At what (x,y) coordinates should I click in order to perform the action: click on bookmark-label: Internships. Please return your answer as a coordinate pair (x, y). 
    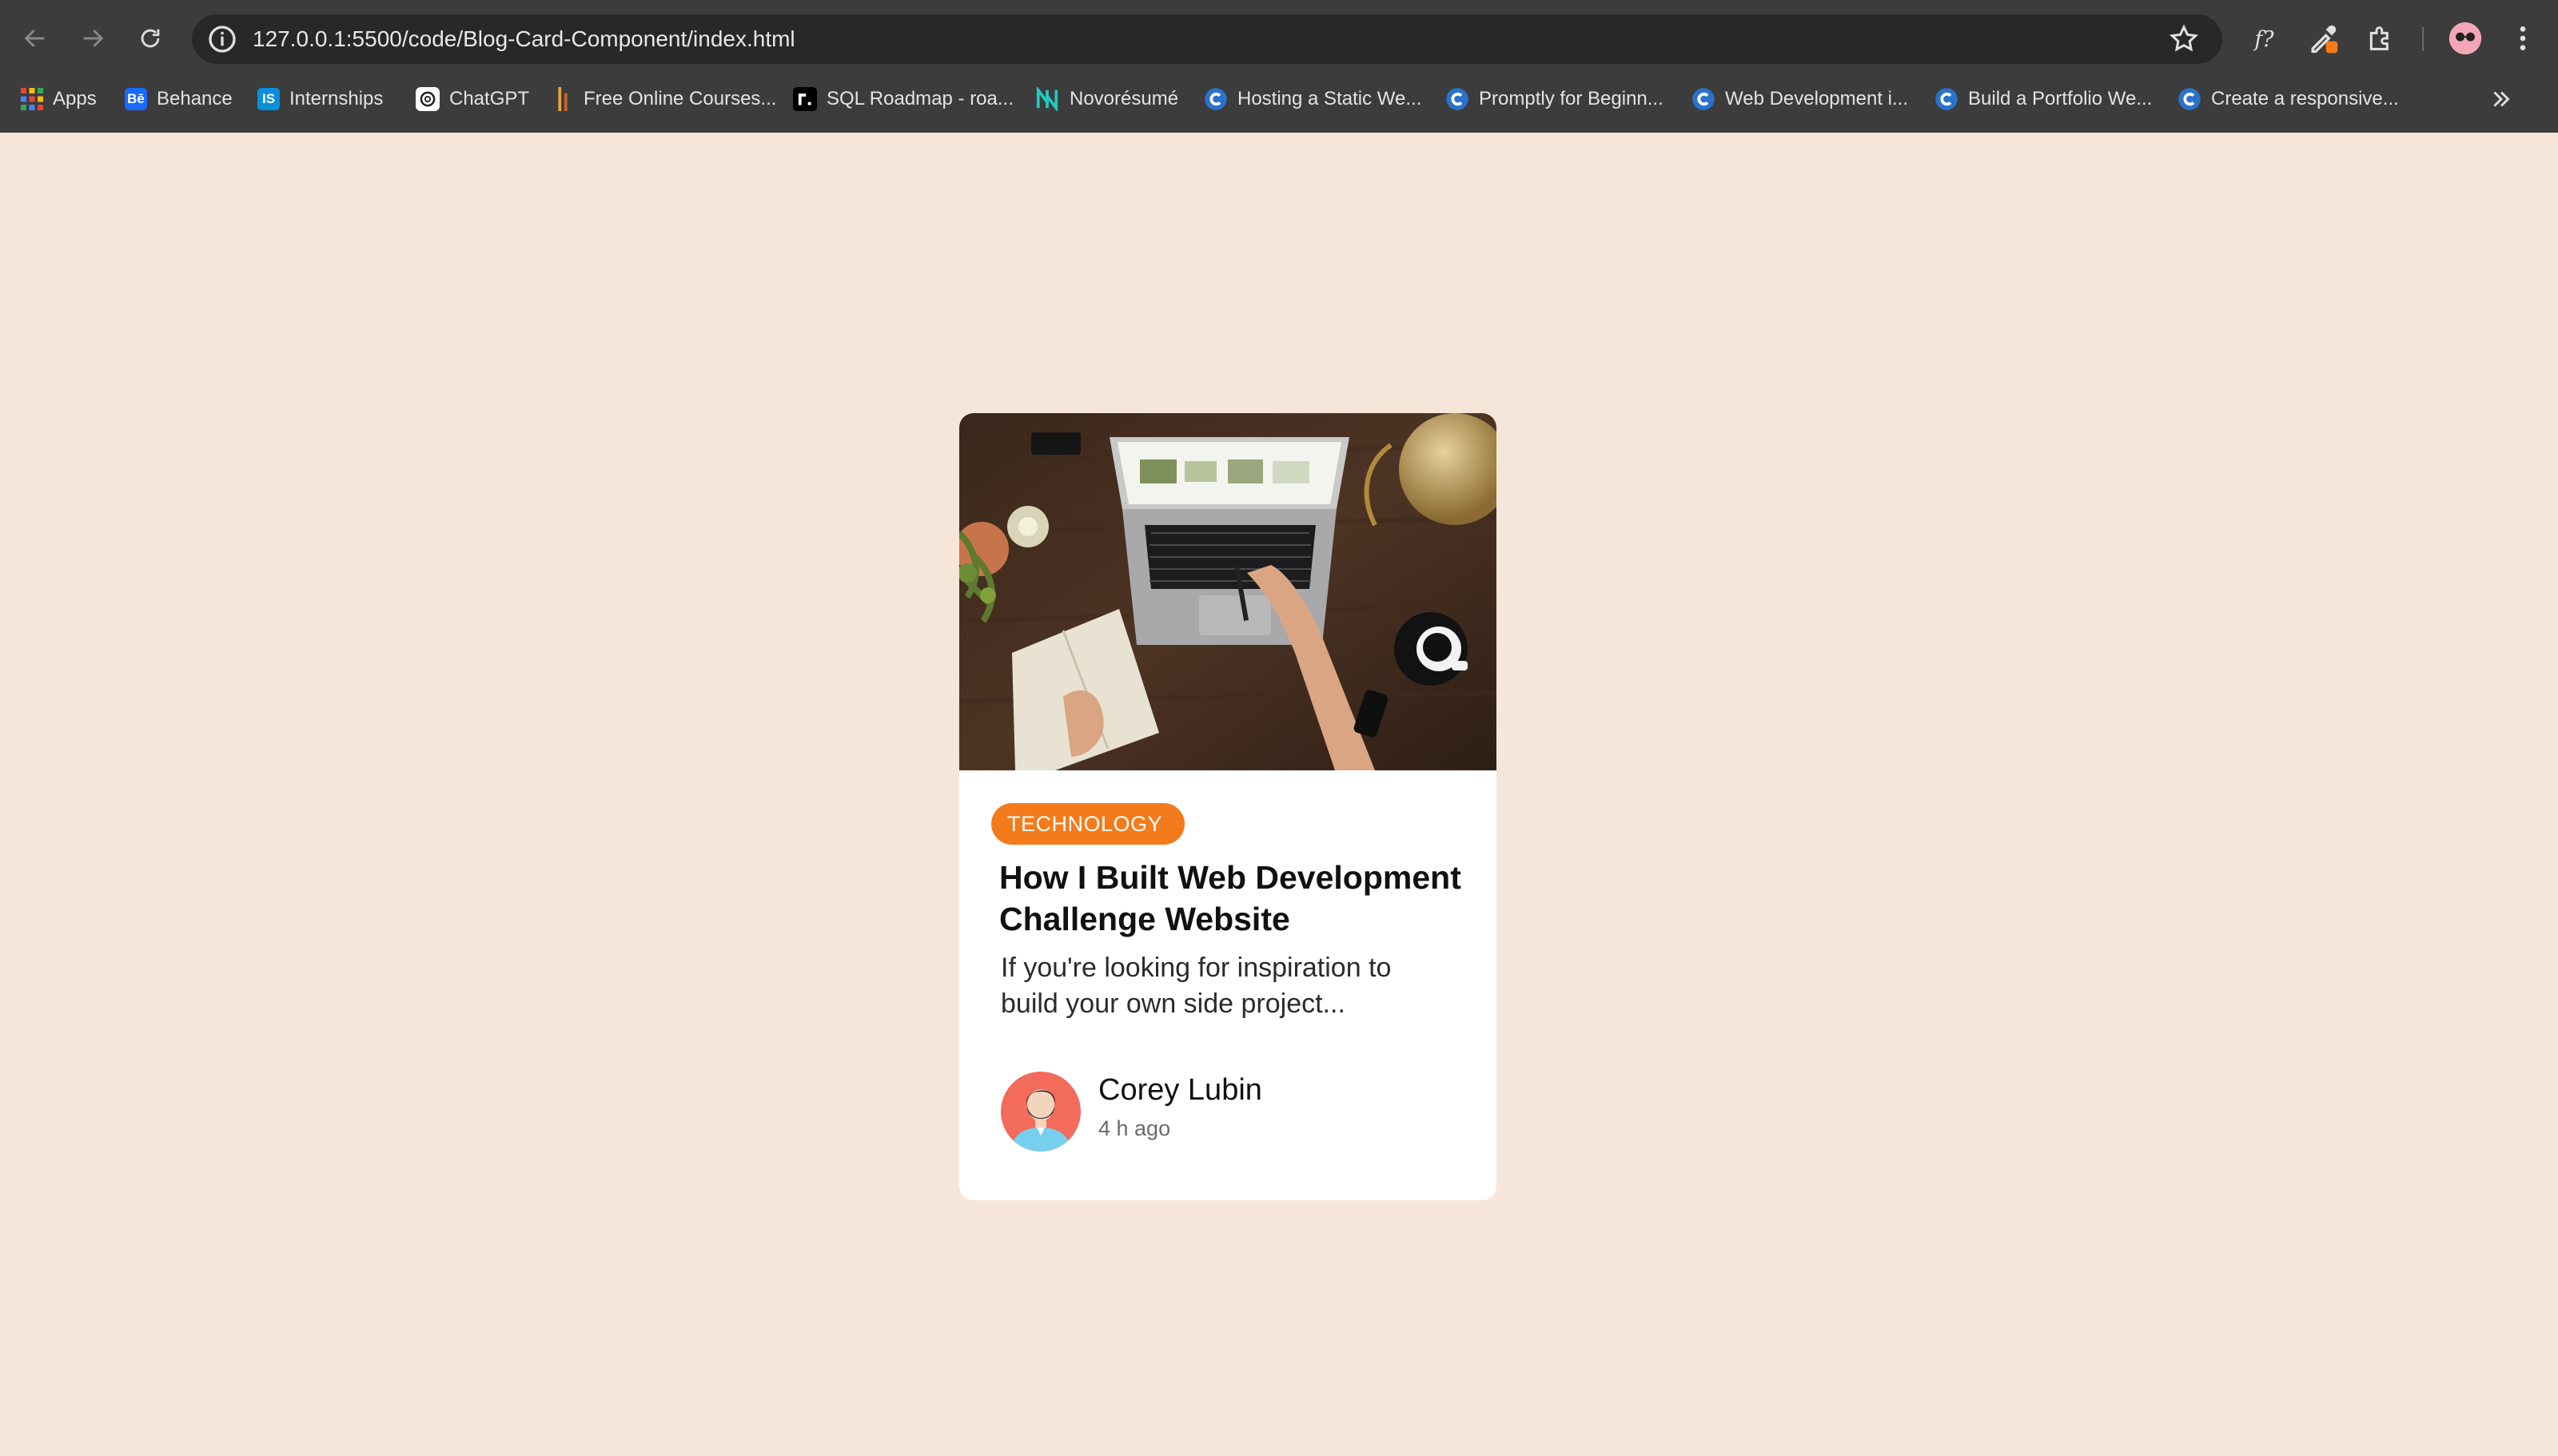
    Looking at the image, I should click on (336, 98).